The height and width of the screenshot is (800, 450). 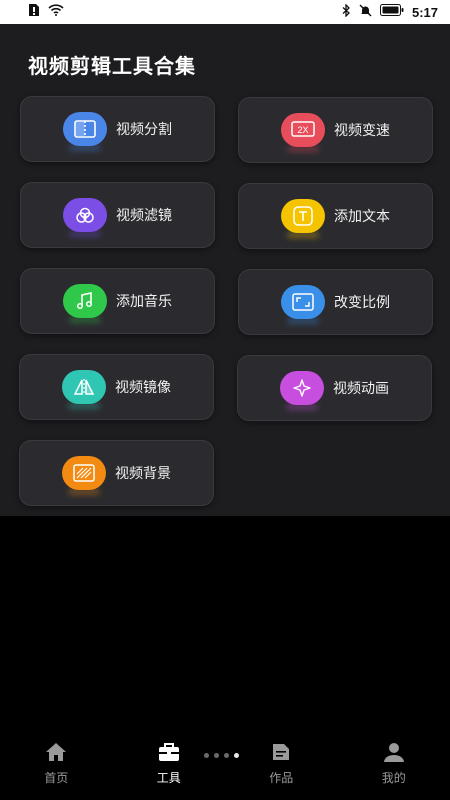 I want to click on tool-label: 视频动画, so click(x=361, y=389).